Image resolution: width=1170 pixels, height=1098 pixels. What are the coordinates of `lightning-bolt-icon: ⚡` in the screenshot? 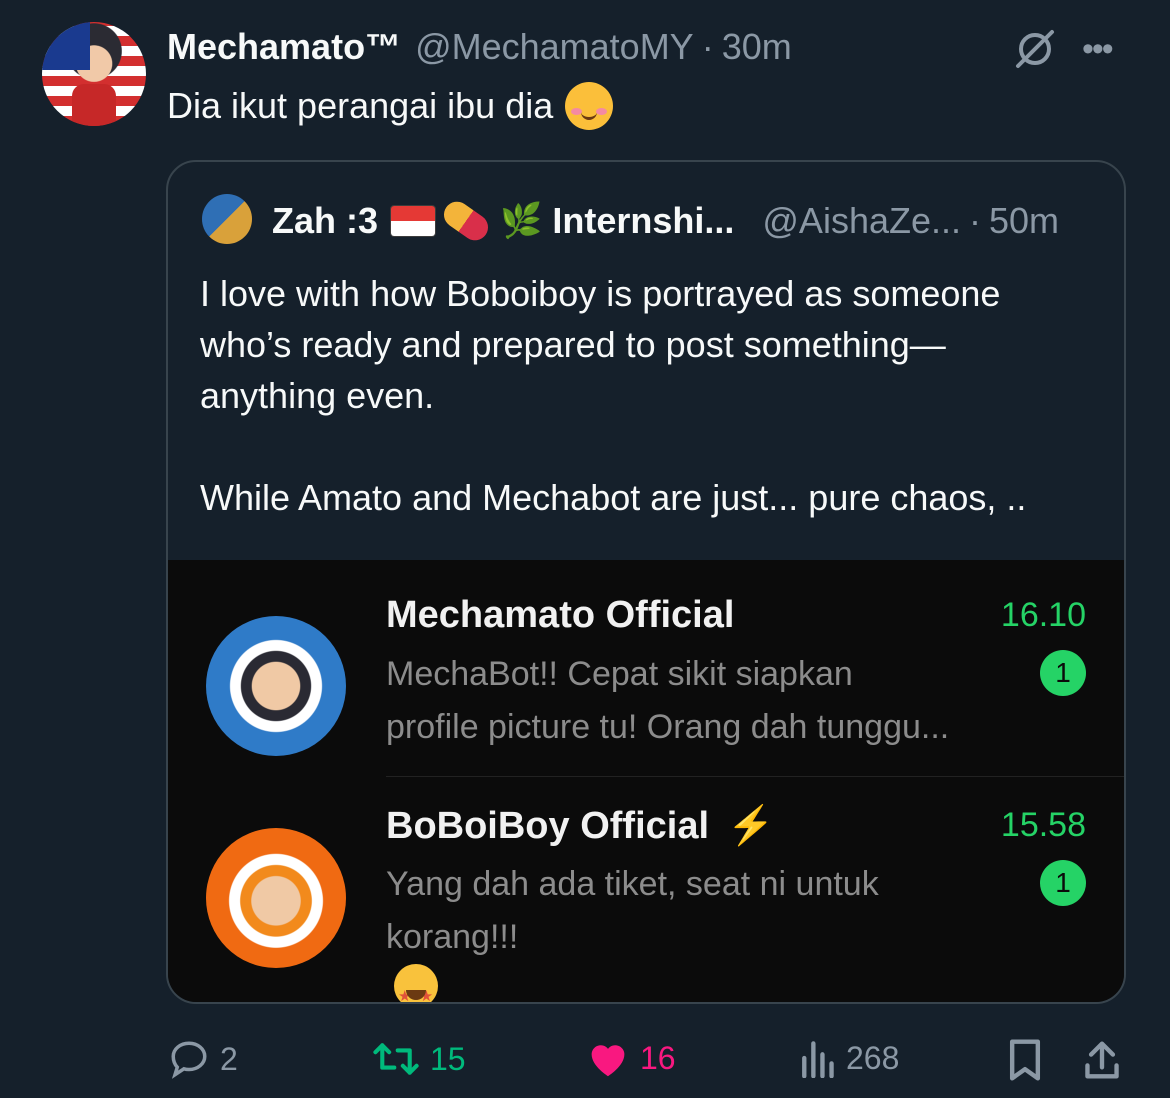 It's located at (751, 826).